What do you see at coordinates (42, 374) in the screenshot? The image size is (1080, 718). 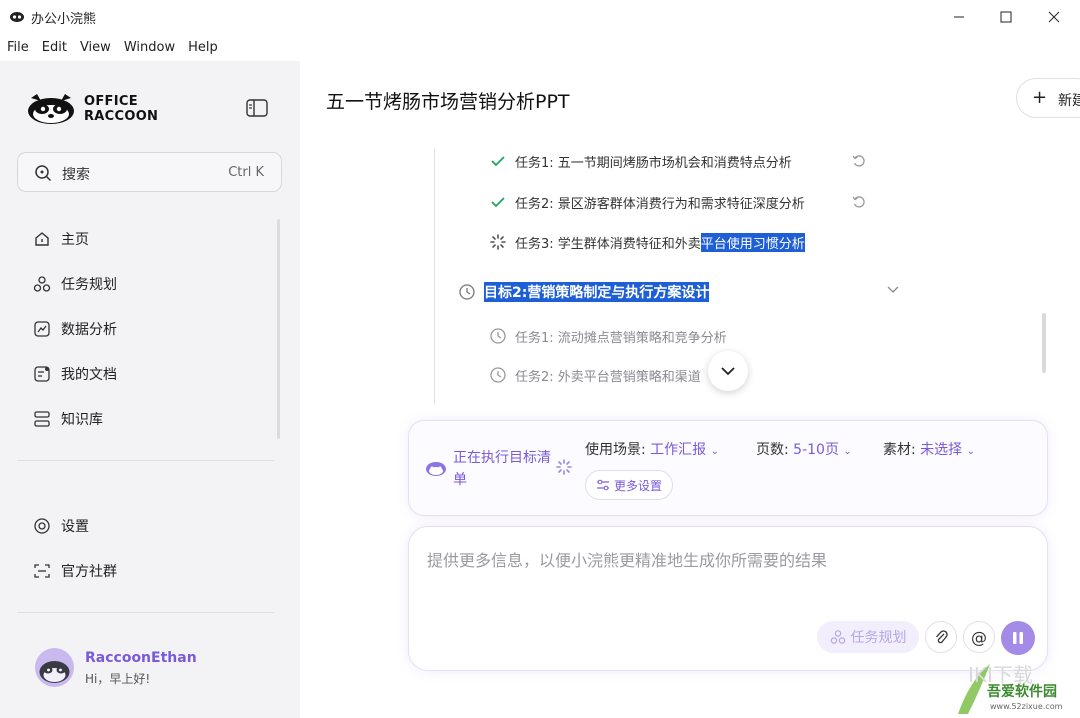 I see `document-icon` at bounding box center [42, 374].